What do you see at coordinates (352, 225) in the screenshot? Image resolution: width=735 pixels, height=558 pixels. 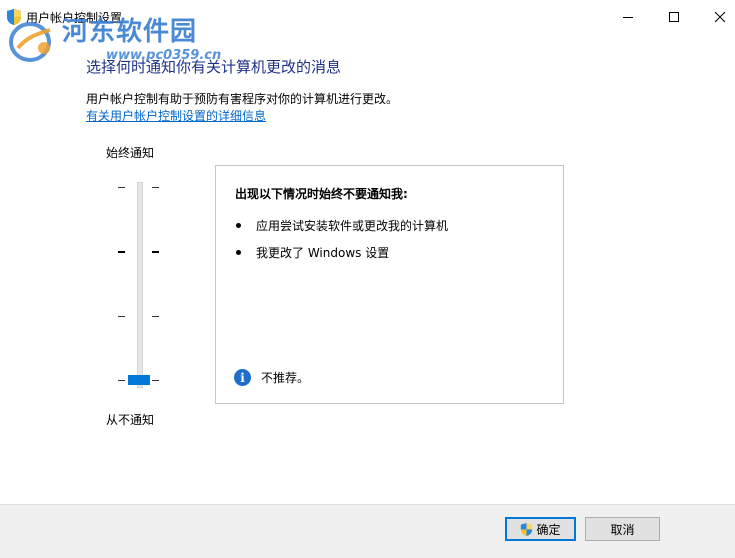 I see `bullet-text: 应用尝试安装软件或更改我的计算机` at bounding box center [352, 225].